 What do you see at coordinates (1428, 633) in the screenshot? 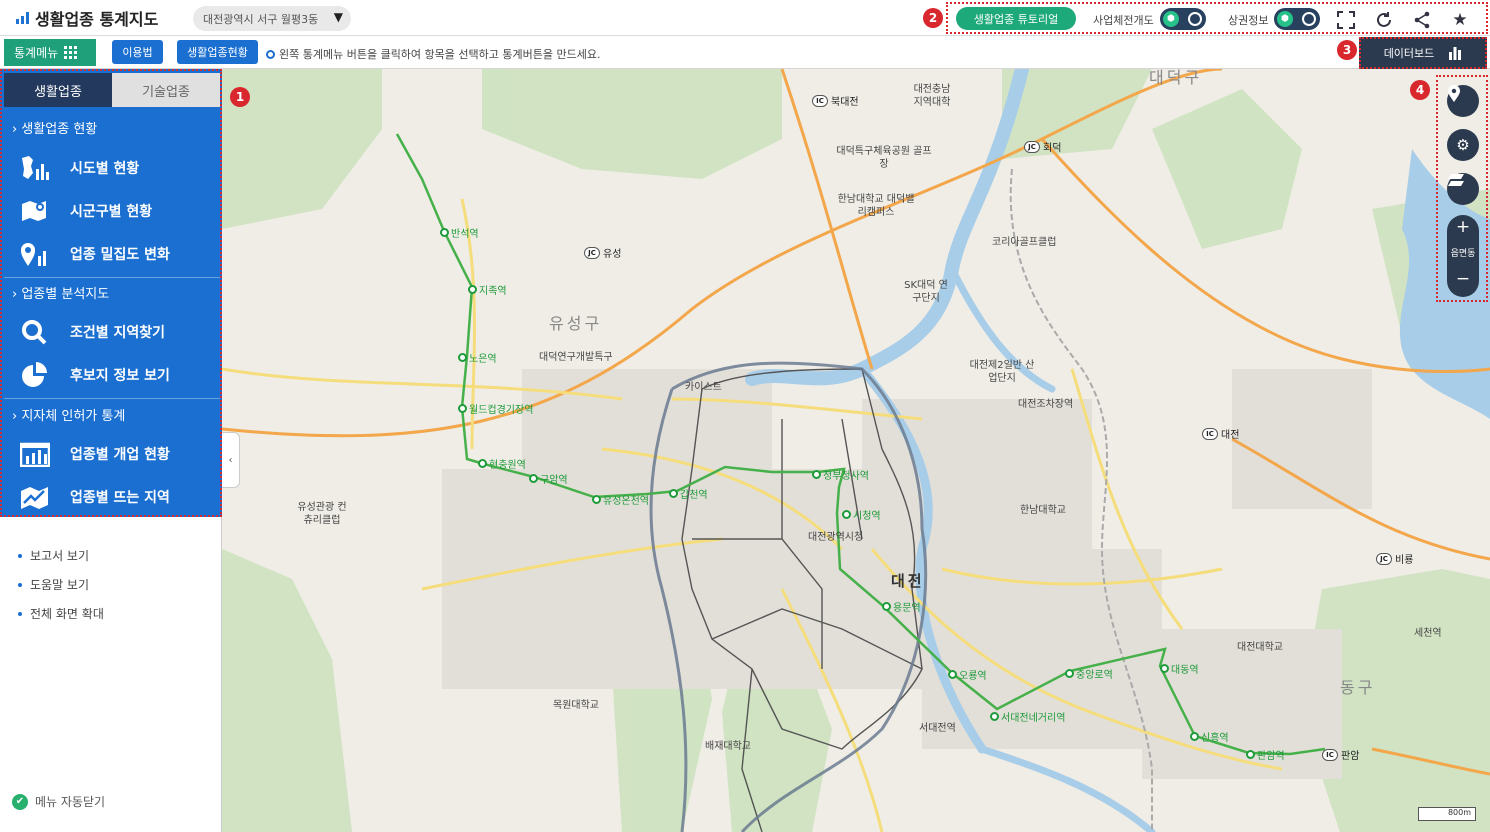
I see `place-label: 세천역` at bounding box center [1428, 633].